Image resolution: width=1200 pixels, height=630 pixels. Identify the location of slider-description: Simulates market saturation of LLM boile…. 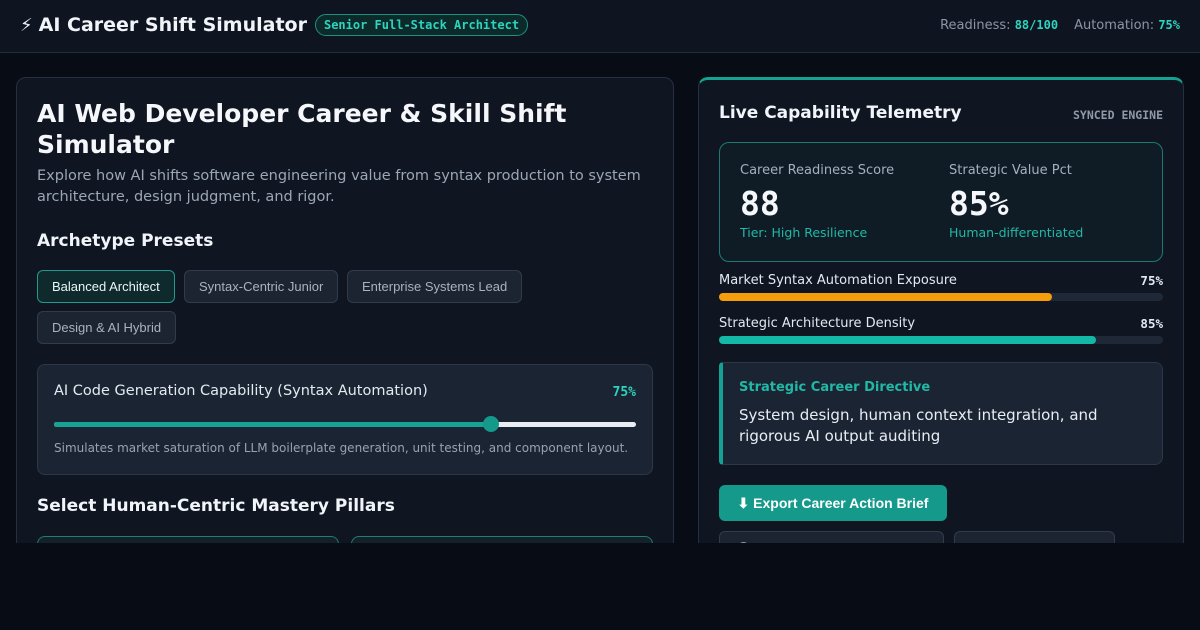
(341, 448).